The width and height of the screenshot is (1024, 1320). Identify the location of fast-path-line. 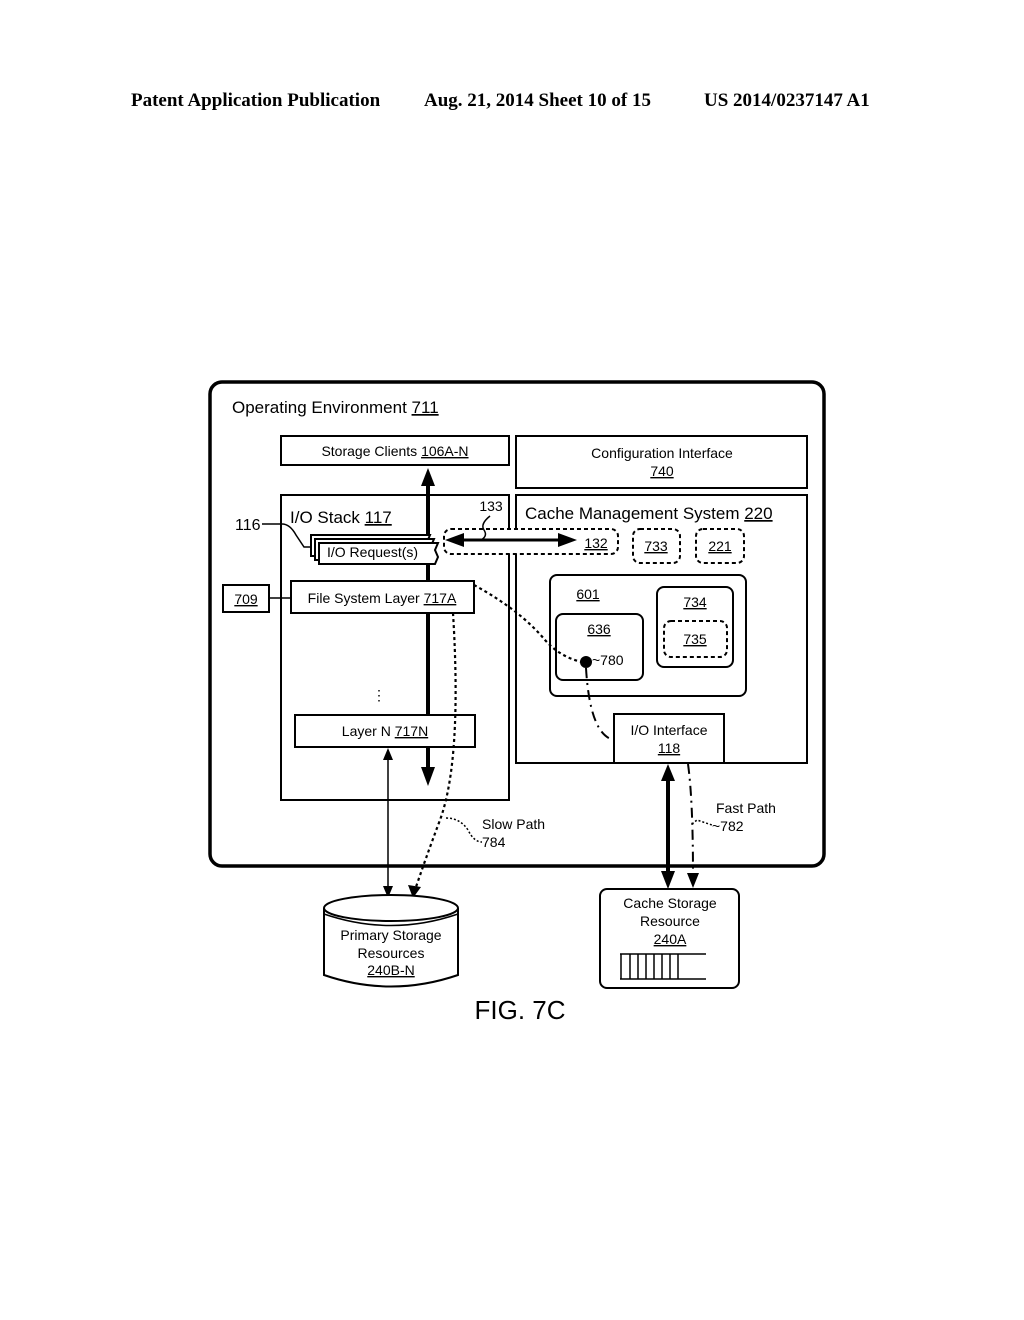
(690, 819).